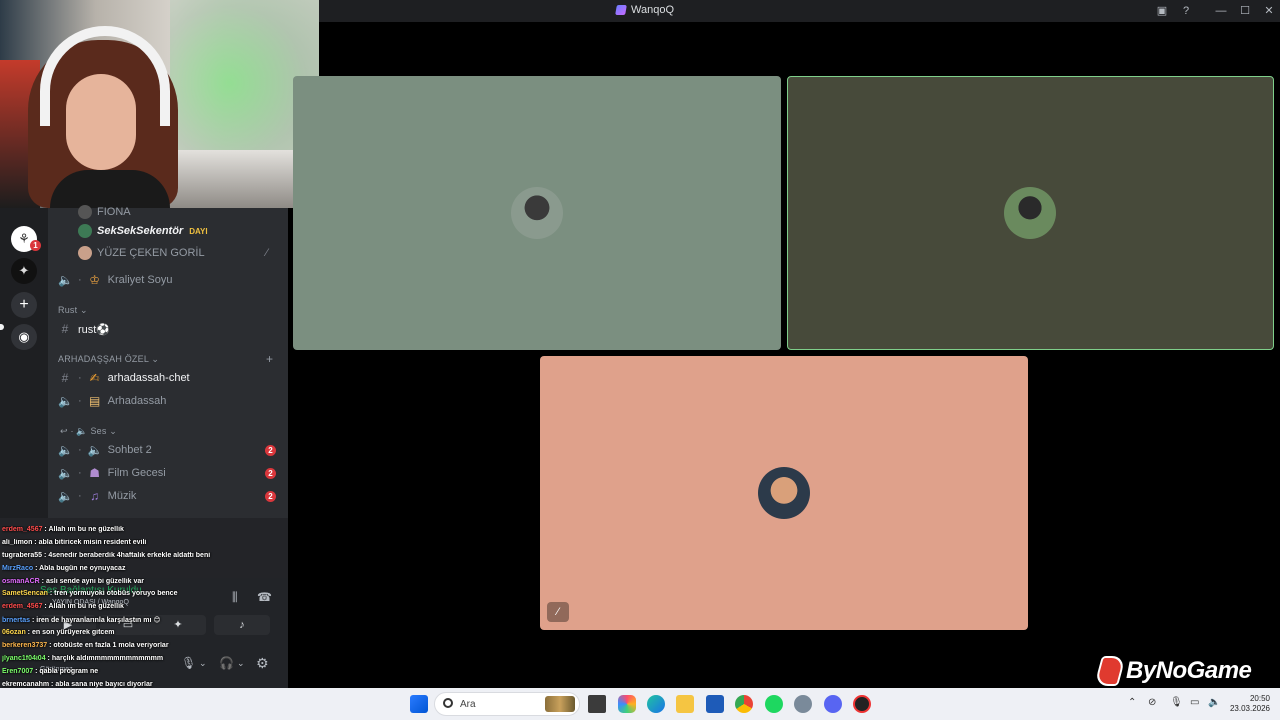 The image size is (1280, 720). What do you see at coordinates (1214, 702) in the screenshot?
I see `volume-icon: 🔈` at bounding box center [1214, 702].